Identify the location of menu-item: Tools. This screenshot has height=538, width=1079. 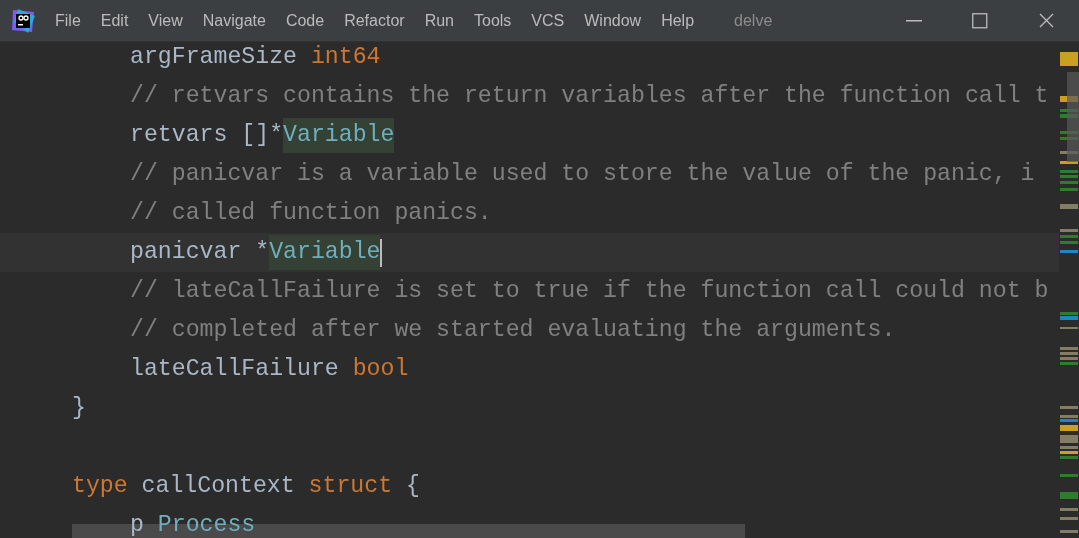
(493, 20).